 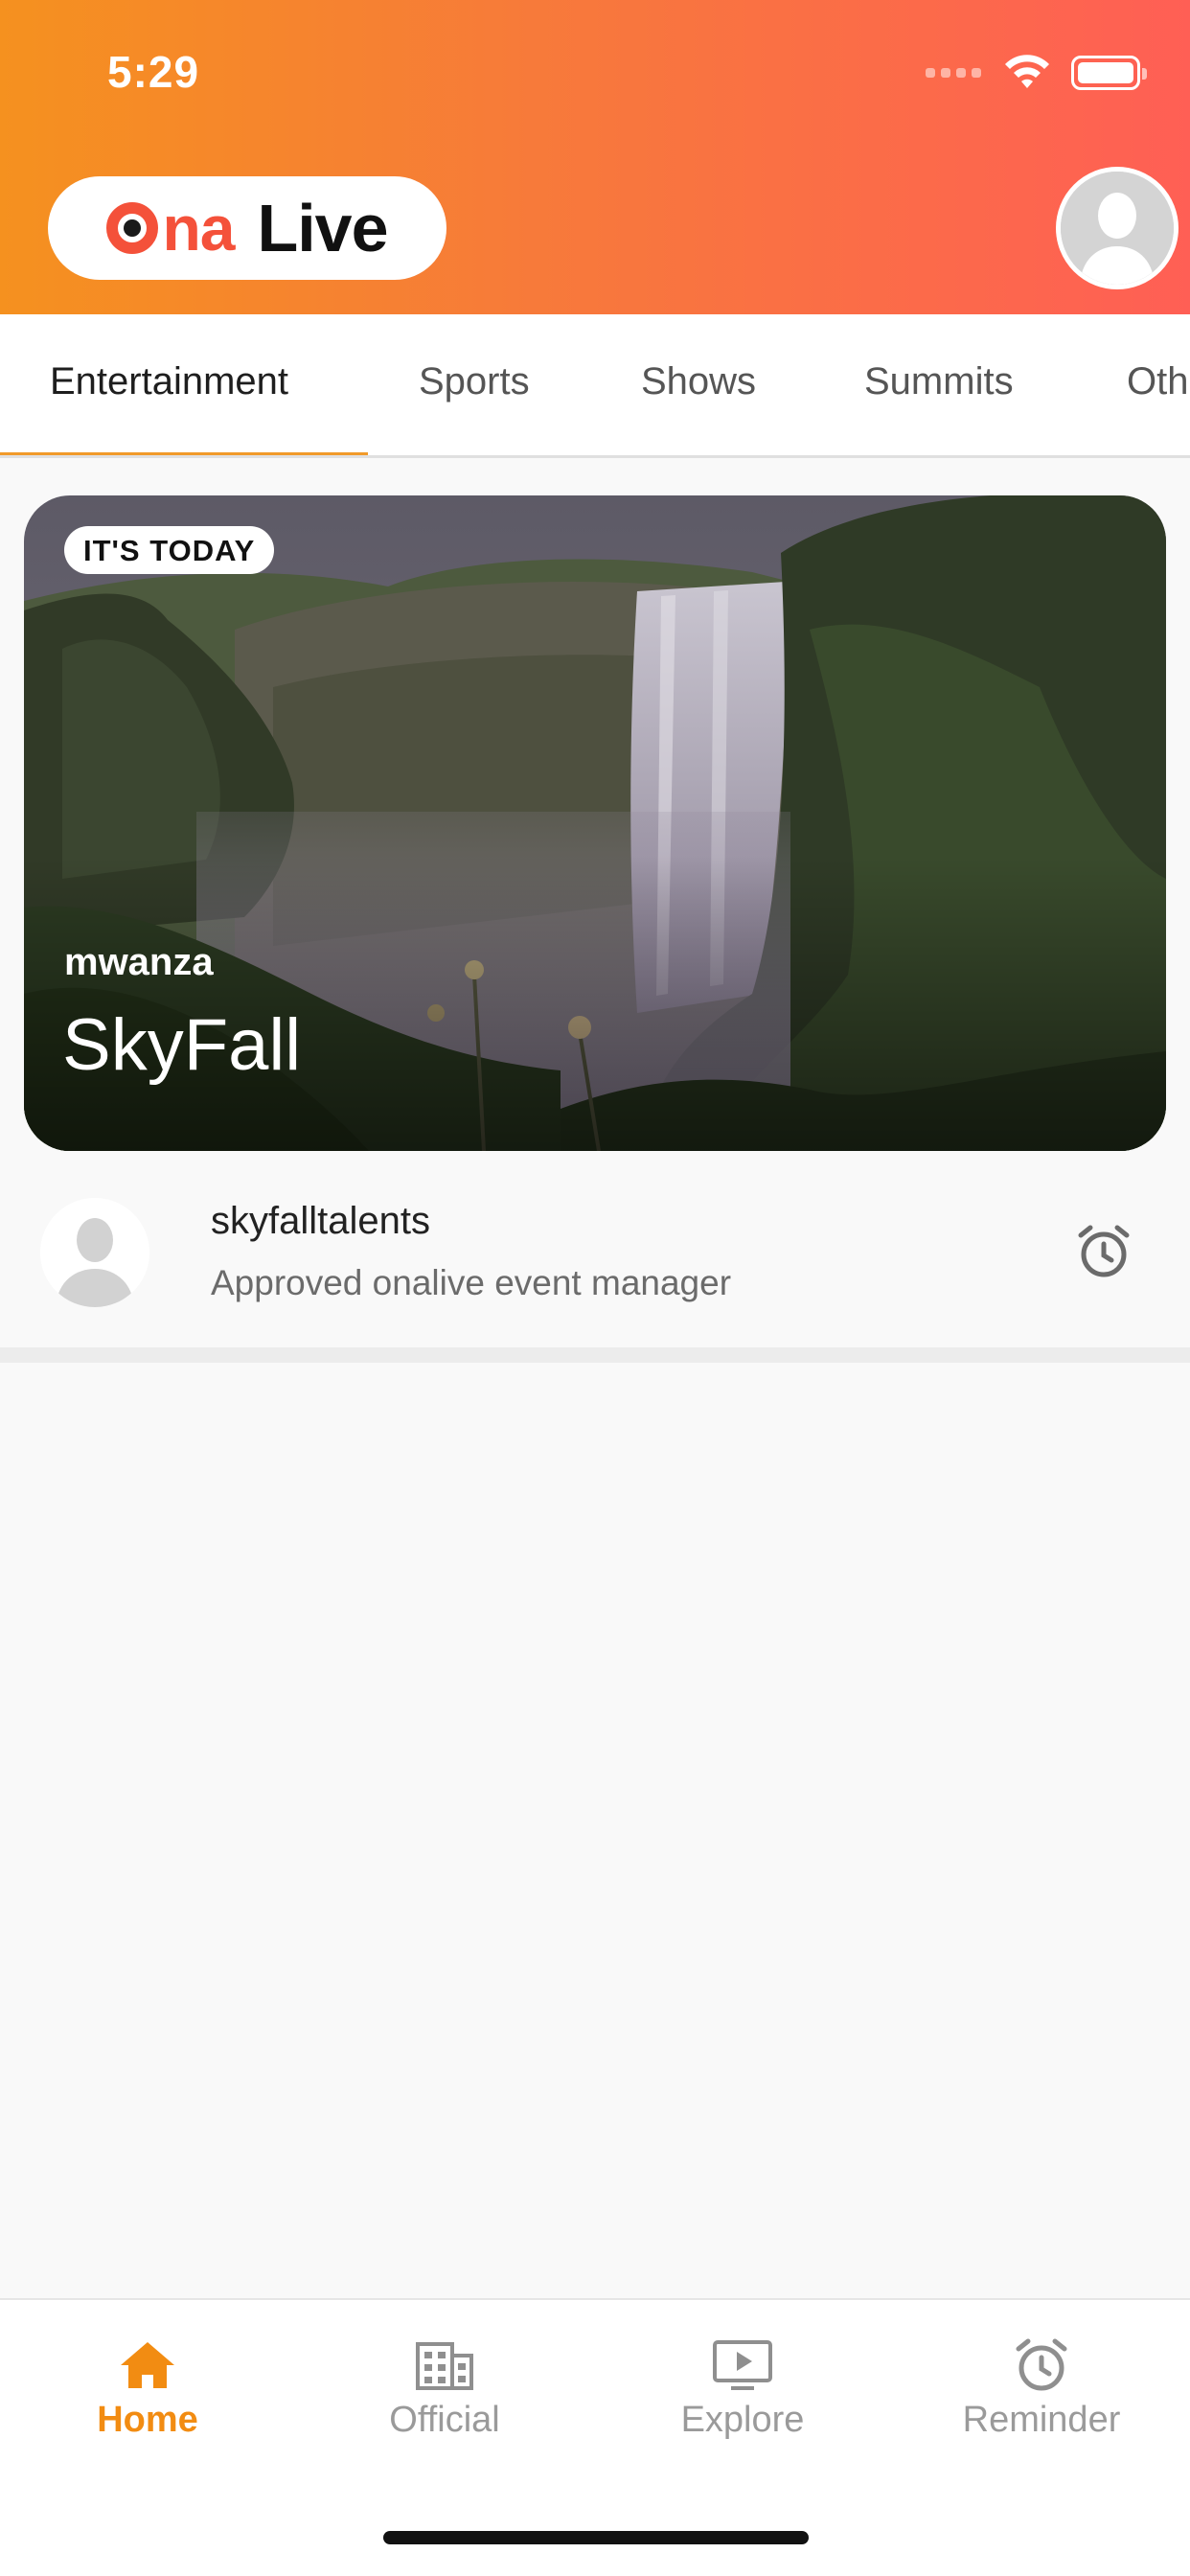 I want to click on home-icon, so click(x=148, y=2365).